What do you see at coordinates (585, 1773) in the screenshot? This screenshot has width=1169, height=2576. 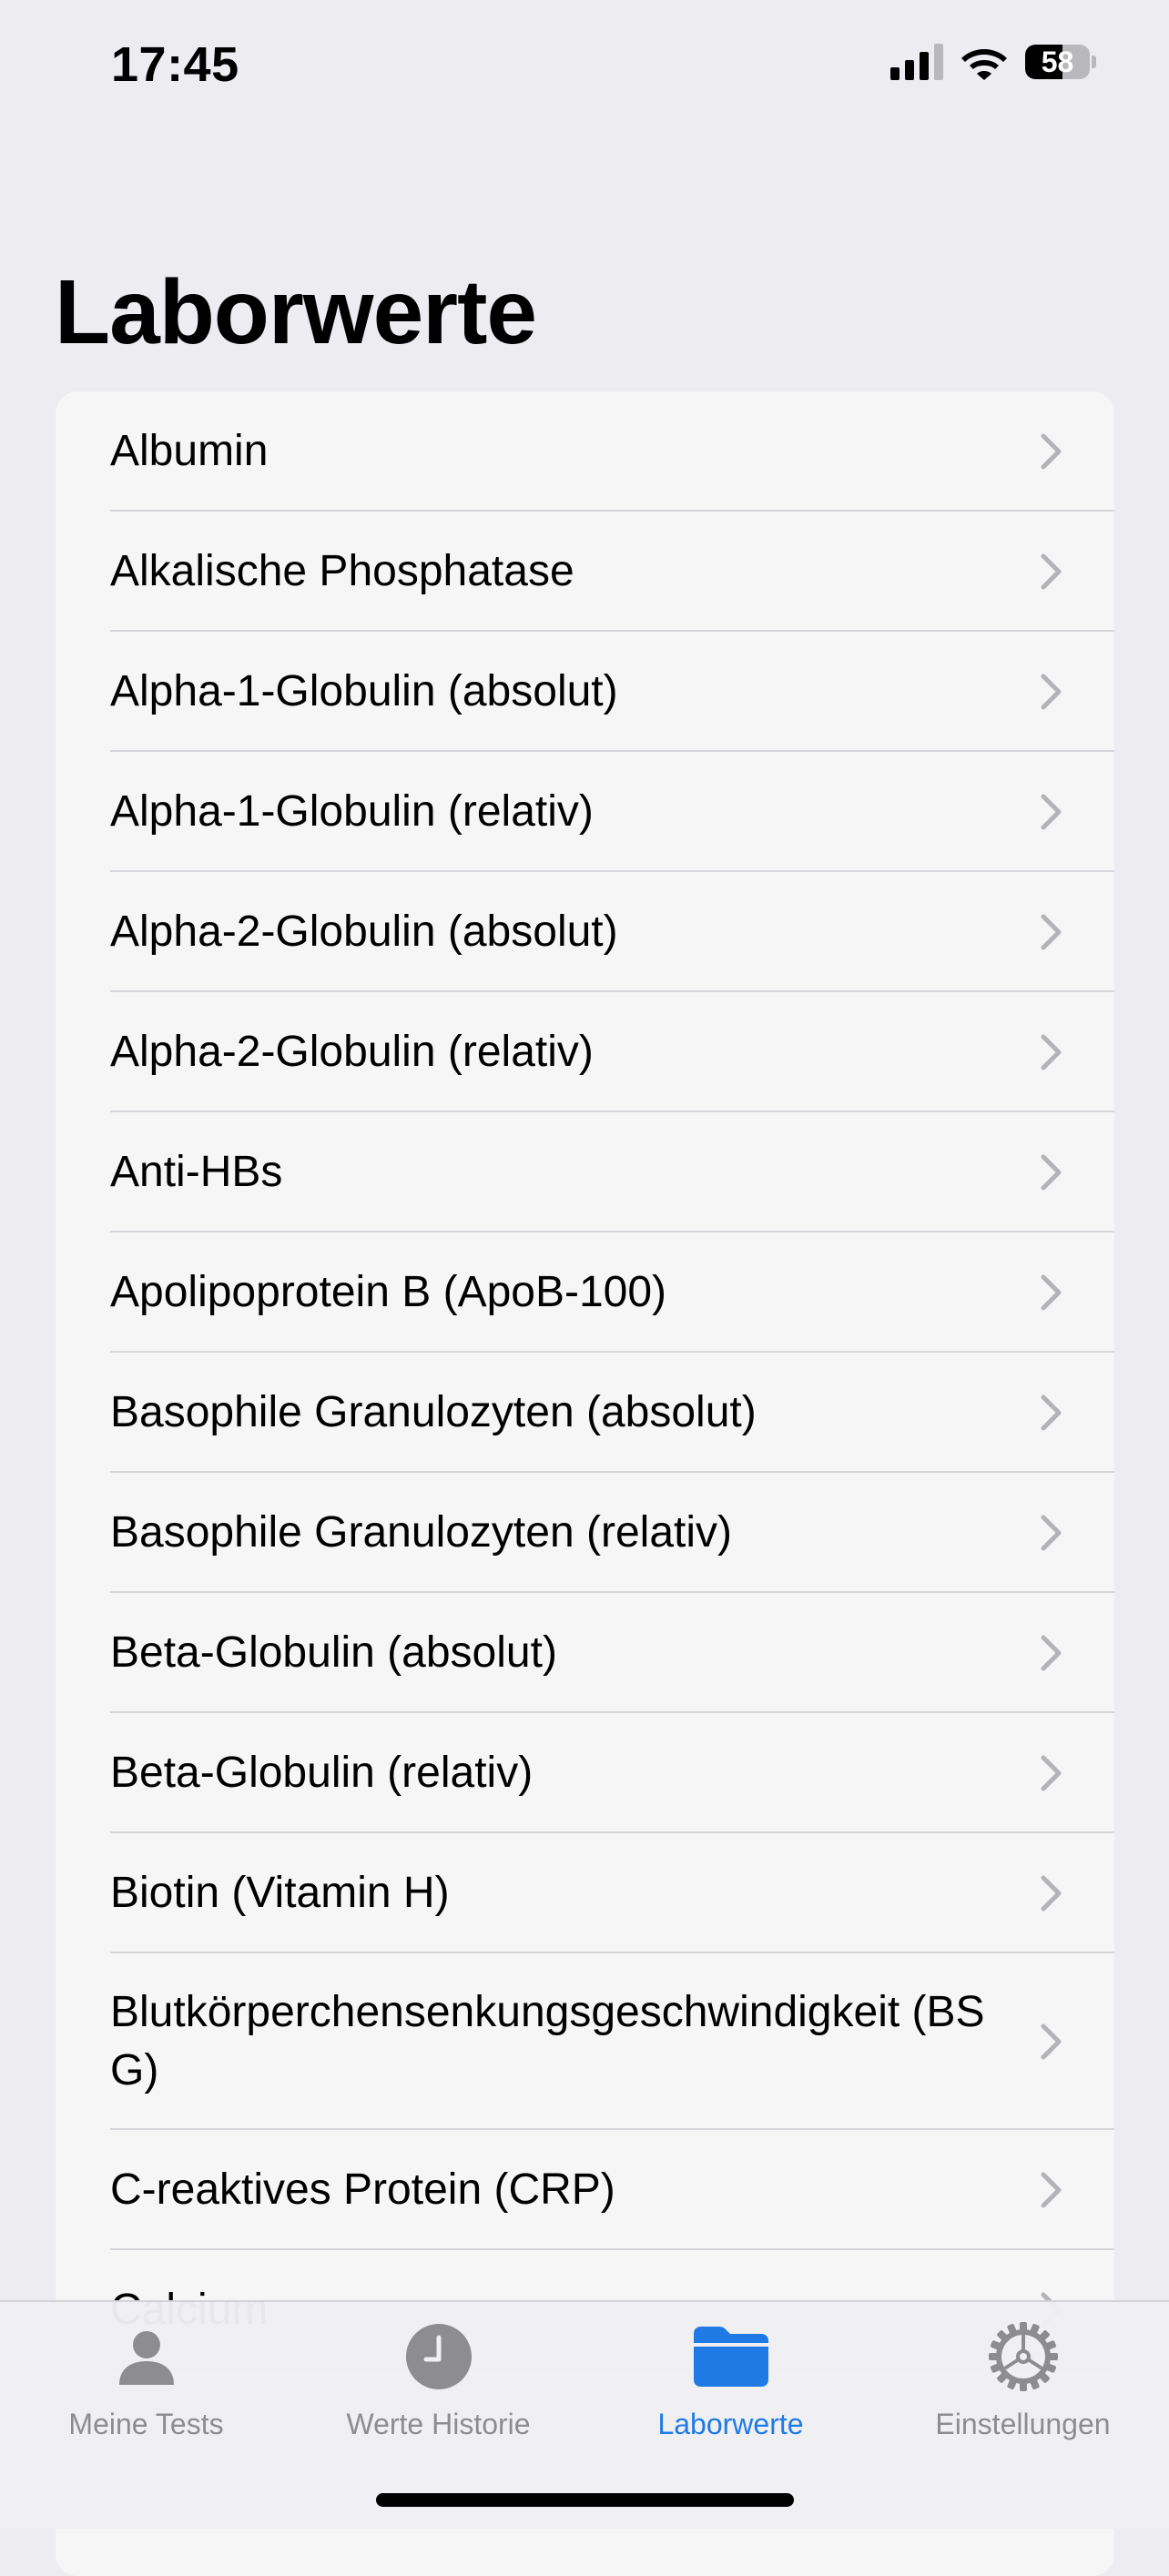 I see `list-item: Beta-Globulin (relativ)` at bounding box center [585, 1773].